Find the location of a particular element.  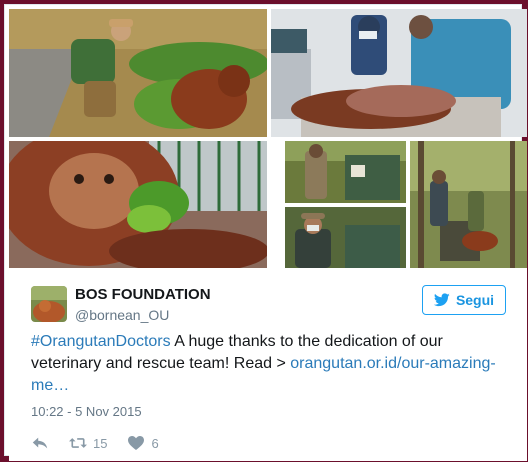

account-avatar is located at coordinates (49, 304).